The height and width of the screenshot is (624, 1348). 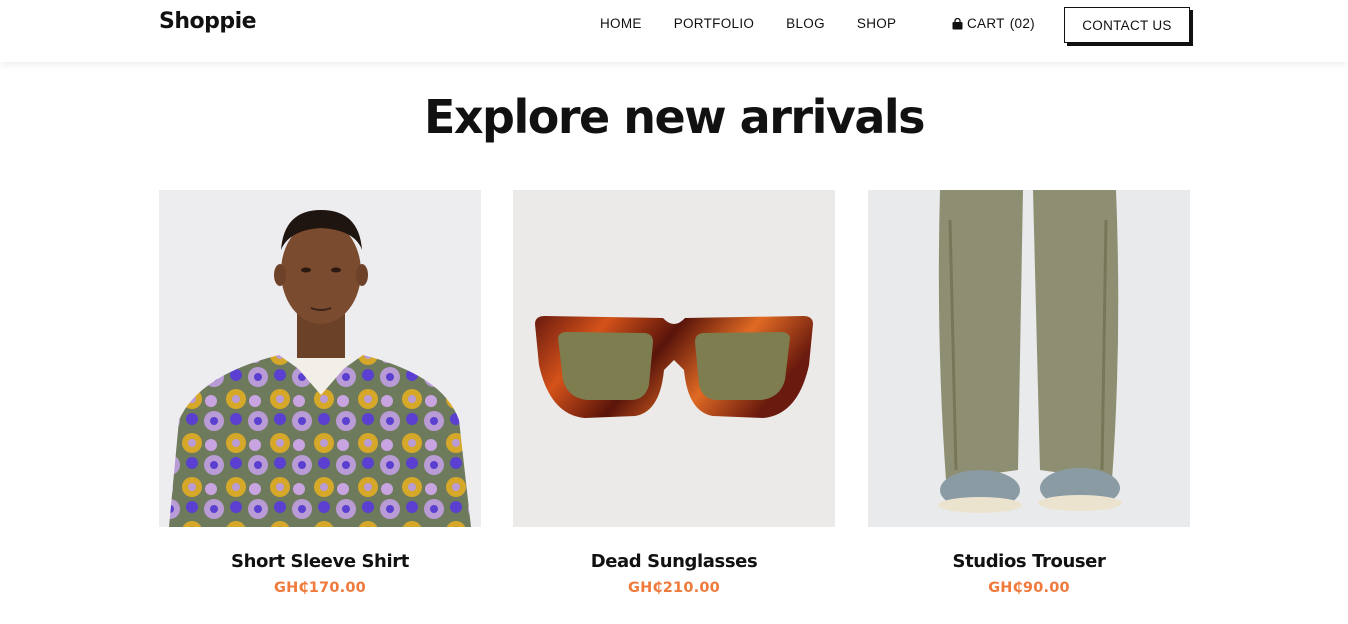 I want to click on section-title: Explore new arrivals, so click(x=674, y=117).